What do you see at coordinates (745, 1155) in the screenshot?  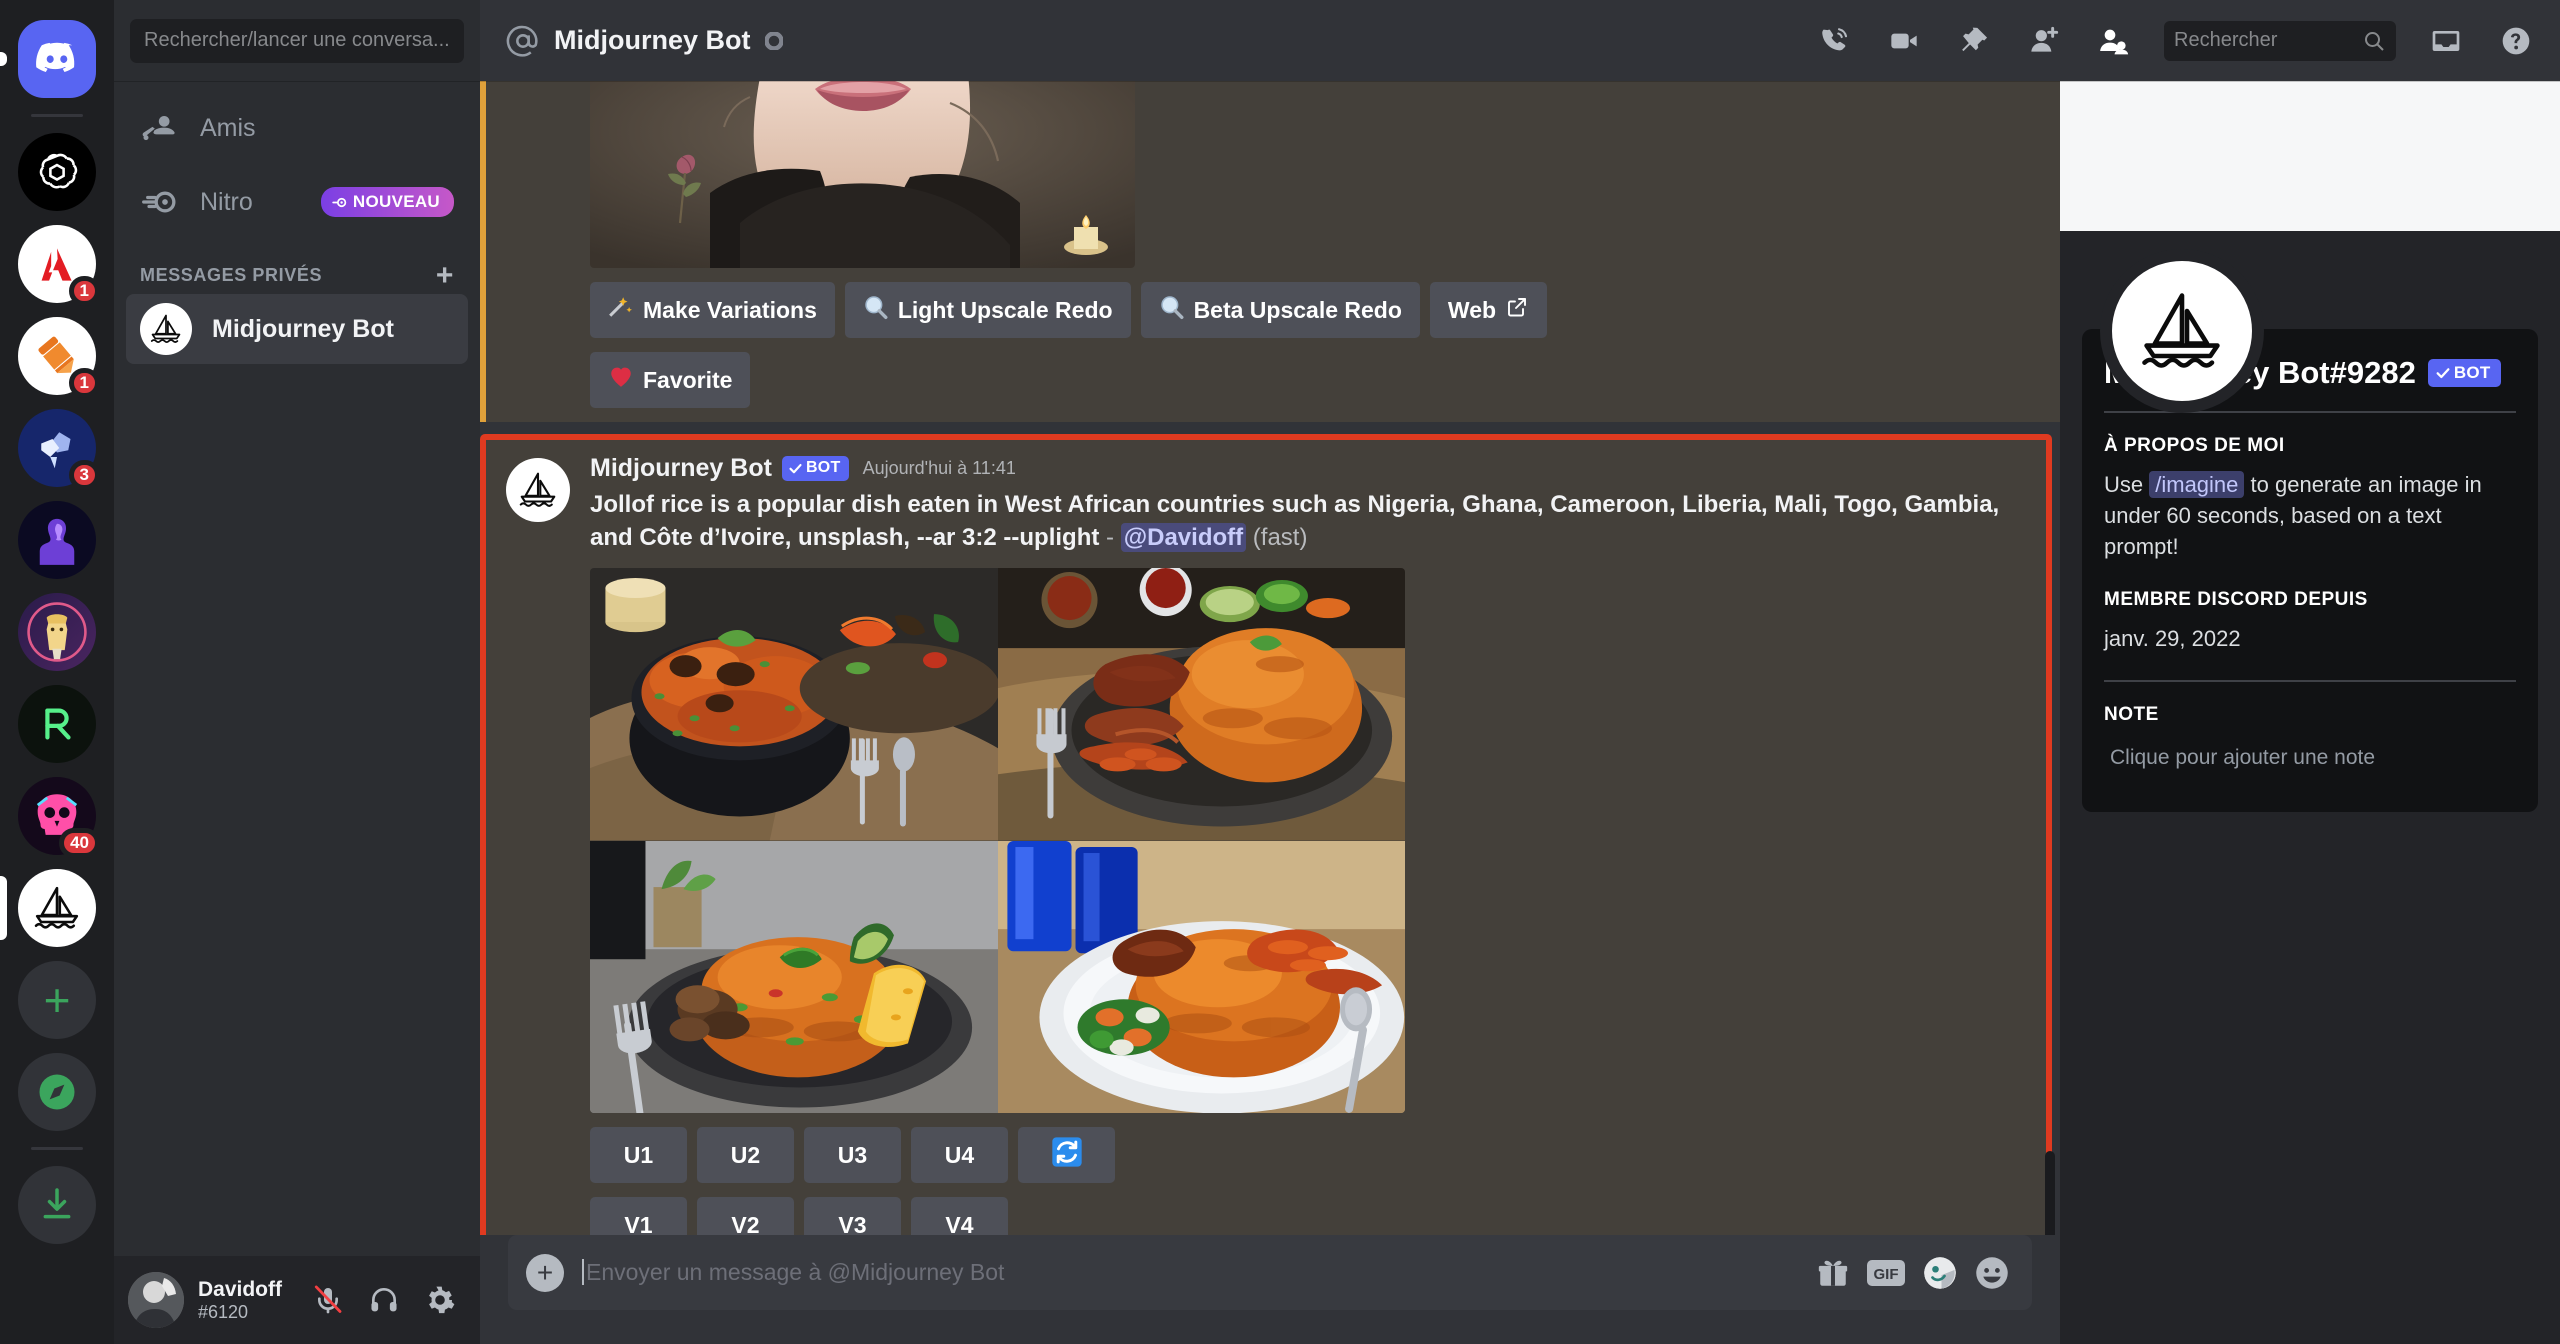 I see `upscale-2-button: U2` at bounding box center [745, 1155].